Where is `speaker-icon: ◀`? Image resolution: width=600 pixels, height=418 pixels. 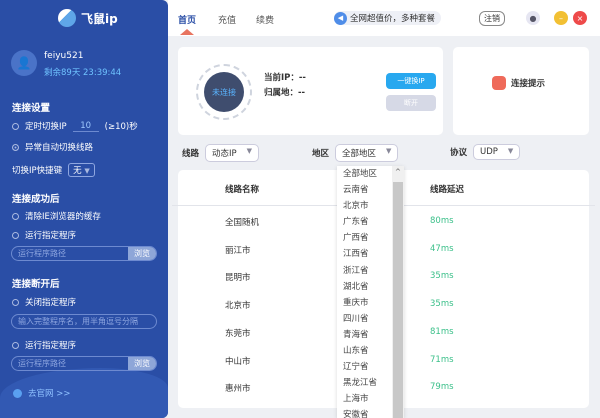
speaker-icon: ◀ is located at coordinates (340, 18).